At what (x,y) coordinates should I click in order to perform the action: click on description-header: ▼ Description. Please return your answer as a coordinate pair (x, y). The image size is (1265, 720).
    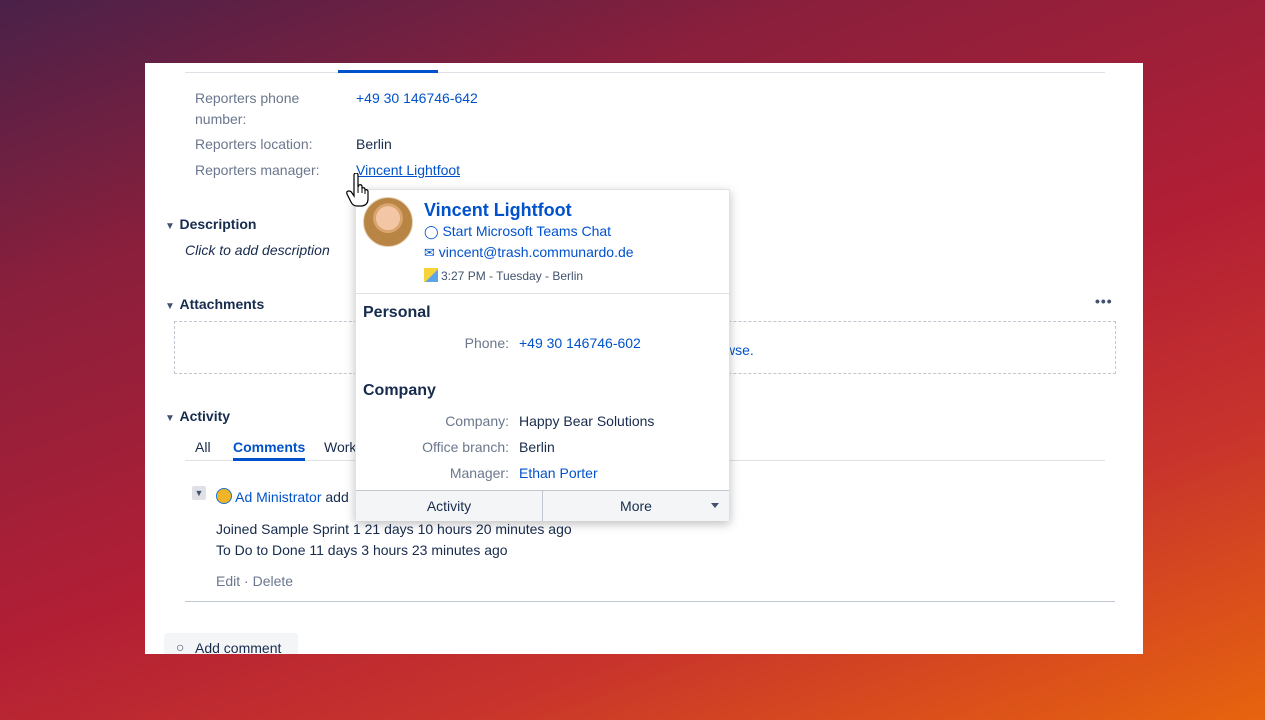
    Looking at the image, I should click on (210, 225).